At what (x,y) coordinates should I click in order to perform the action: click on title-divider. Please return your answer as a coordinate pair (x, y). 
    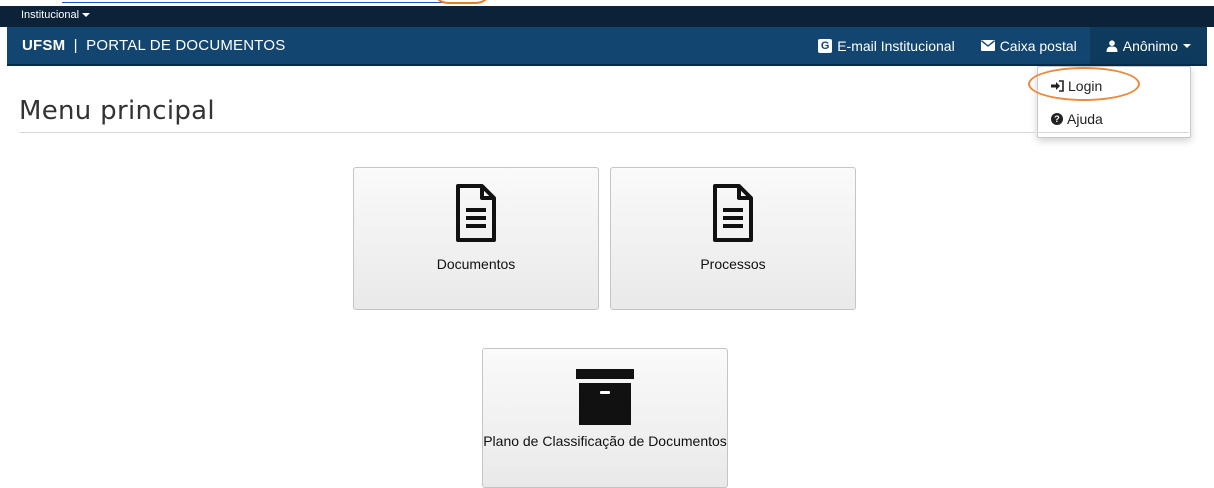
    Looking at the image, I should click on (604, 132).